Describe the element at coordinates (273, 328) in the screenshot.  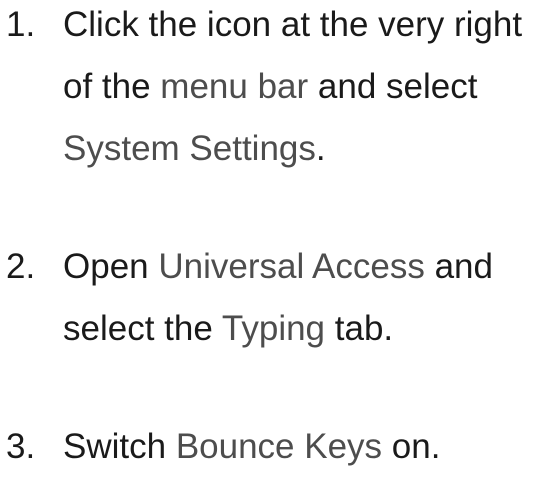
I see `gui-term-typing: Typing` at that location.